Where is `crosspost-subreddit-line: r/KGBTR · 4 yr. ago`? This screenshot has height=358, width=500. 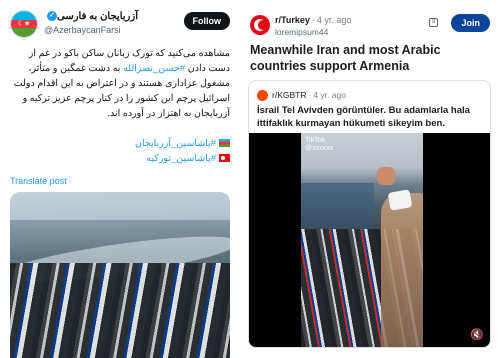 crosspost-subreddit-line: r/KGBTR · 4 yr. ago is located at coordinates (309, 95).